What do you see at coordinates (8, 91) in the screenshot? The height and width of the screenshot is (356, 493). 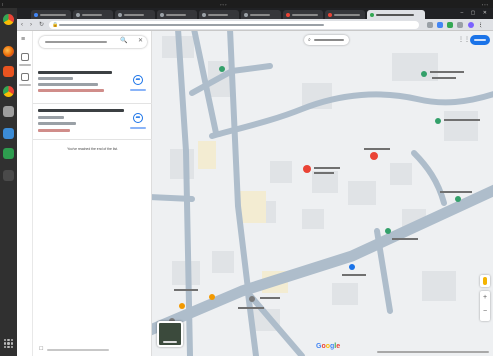 I see `chrome-secondary-dock-icon` at bounding box center [8, 91].